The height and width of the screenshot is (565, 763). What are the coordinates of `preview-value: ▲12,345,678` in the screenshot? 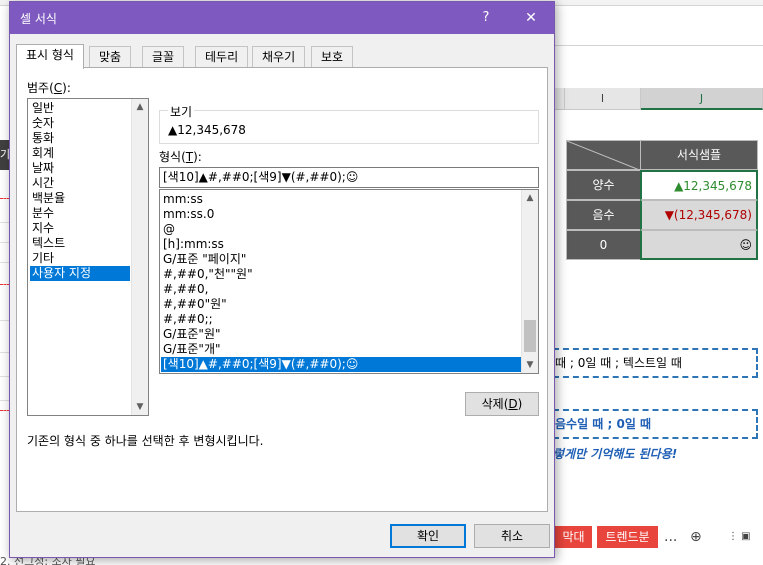 It's located at (207, 130).